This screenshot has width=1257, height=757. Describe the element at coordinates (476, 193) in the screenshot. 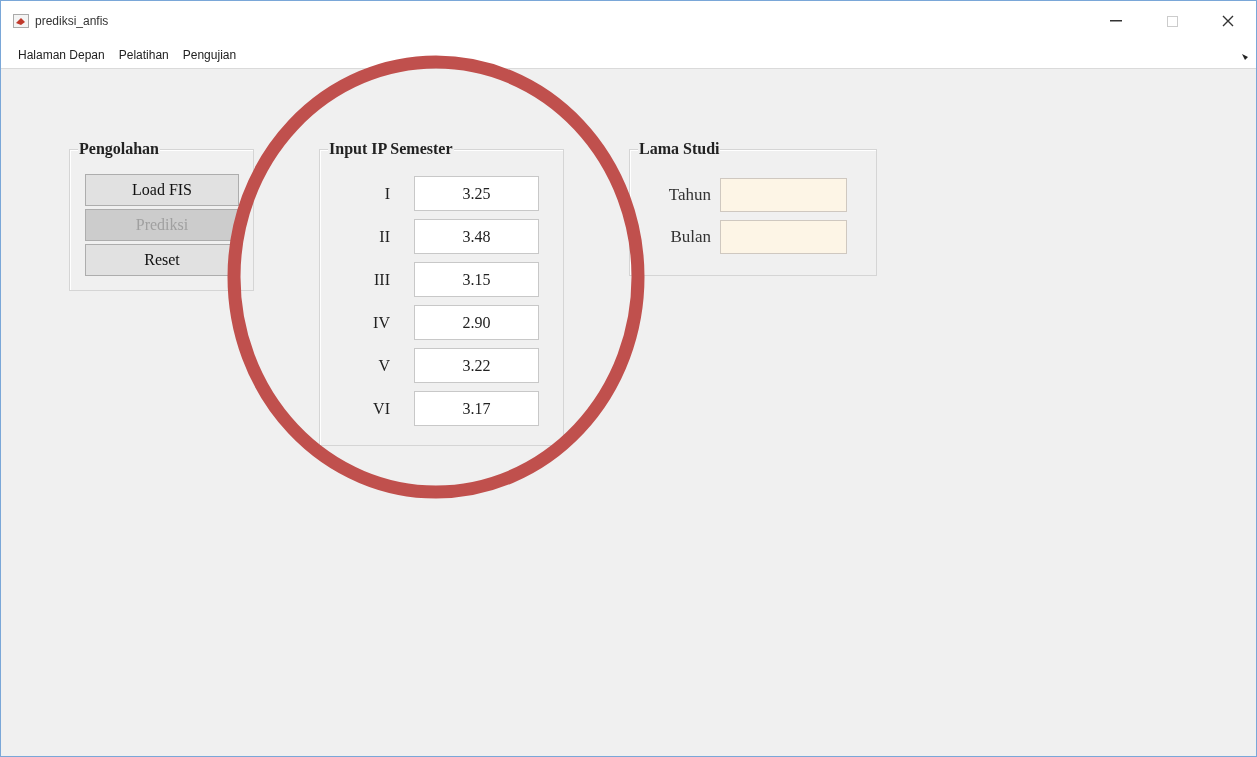

I see `ip-input-field: 3.25` at that location.